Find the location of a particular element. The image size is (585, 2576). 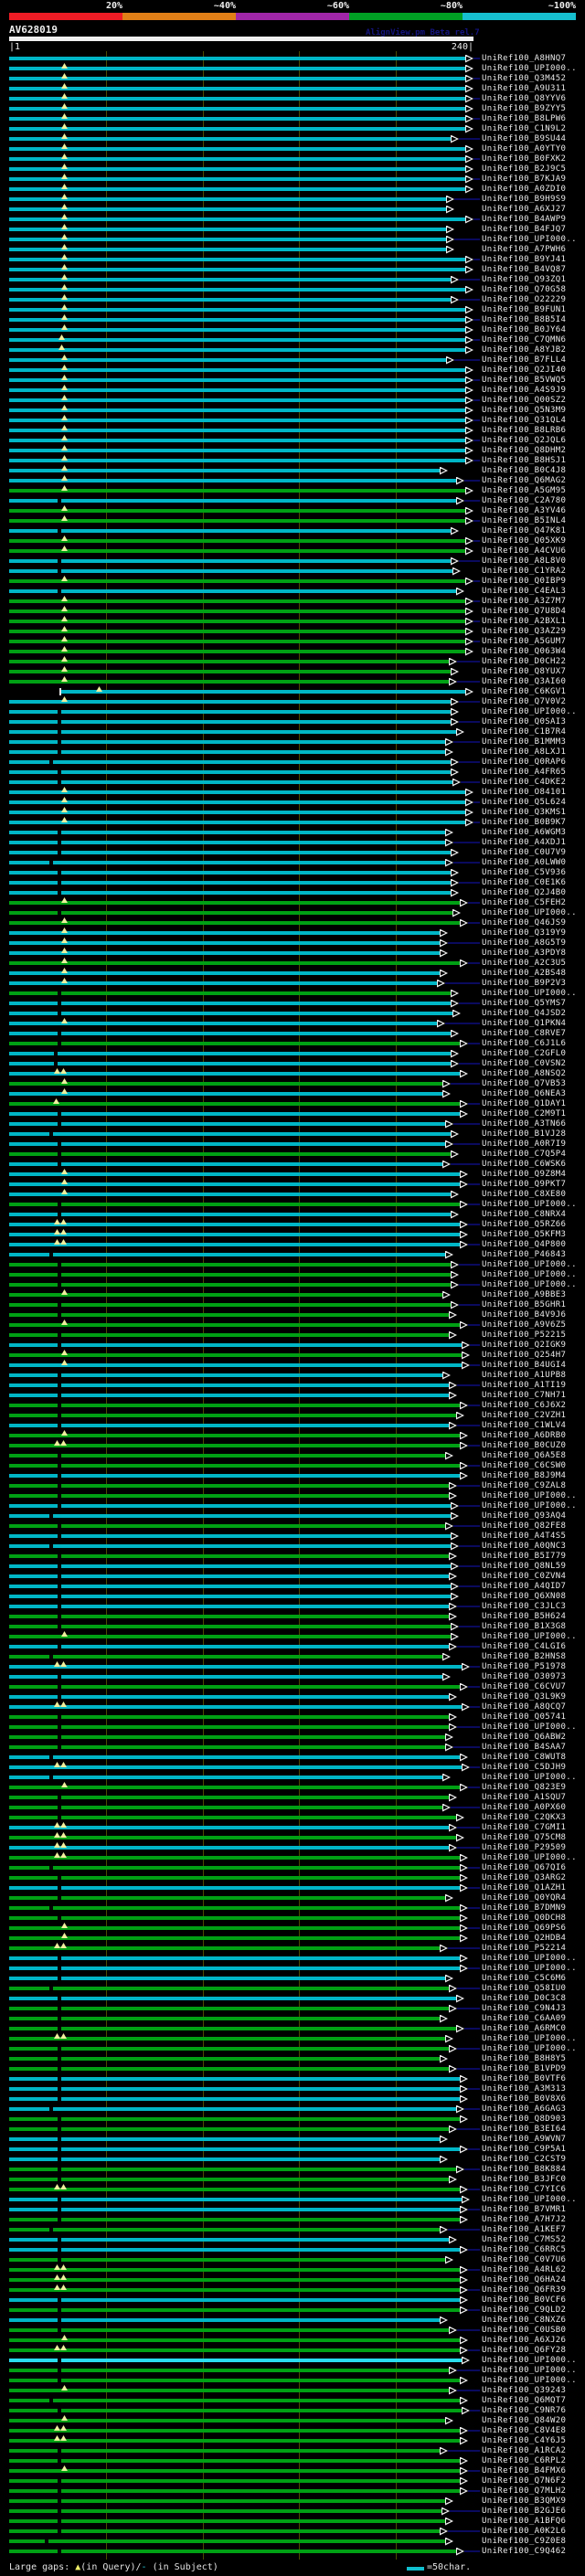

alignment-row: UniRef100_Q0RAP6 is located at coordinates (293, 763).